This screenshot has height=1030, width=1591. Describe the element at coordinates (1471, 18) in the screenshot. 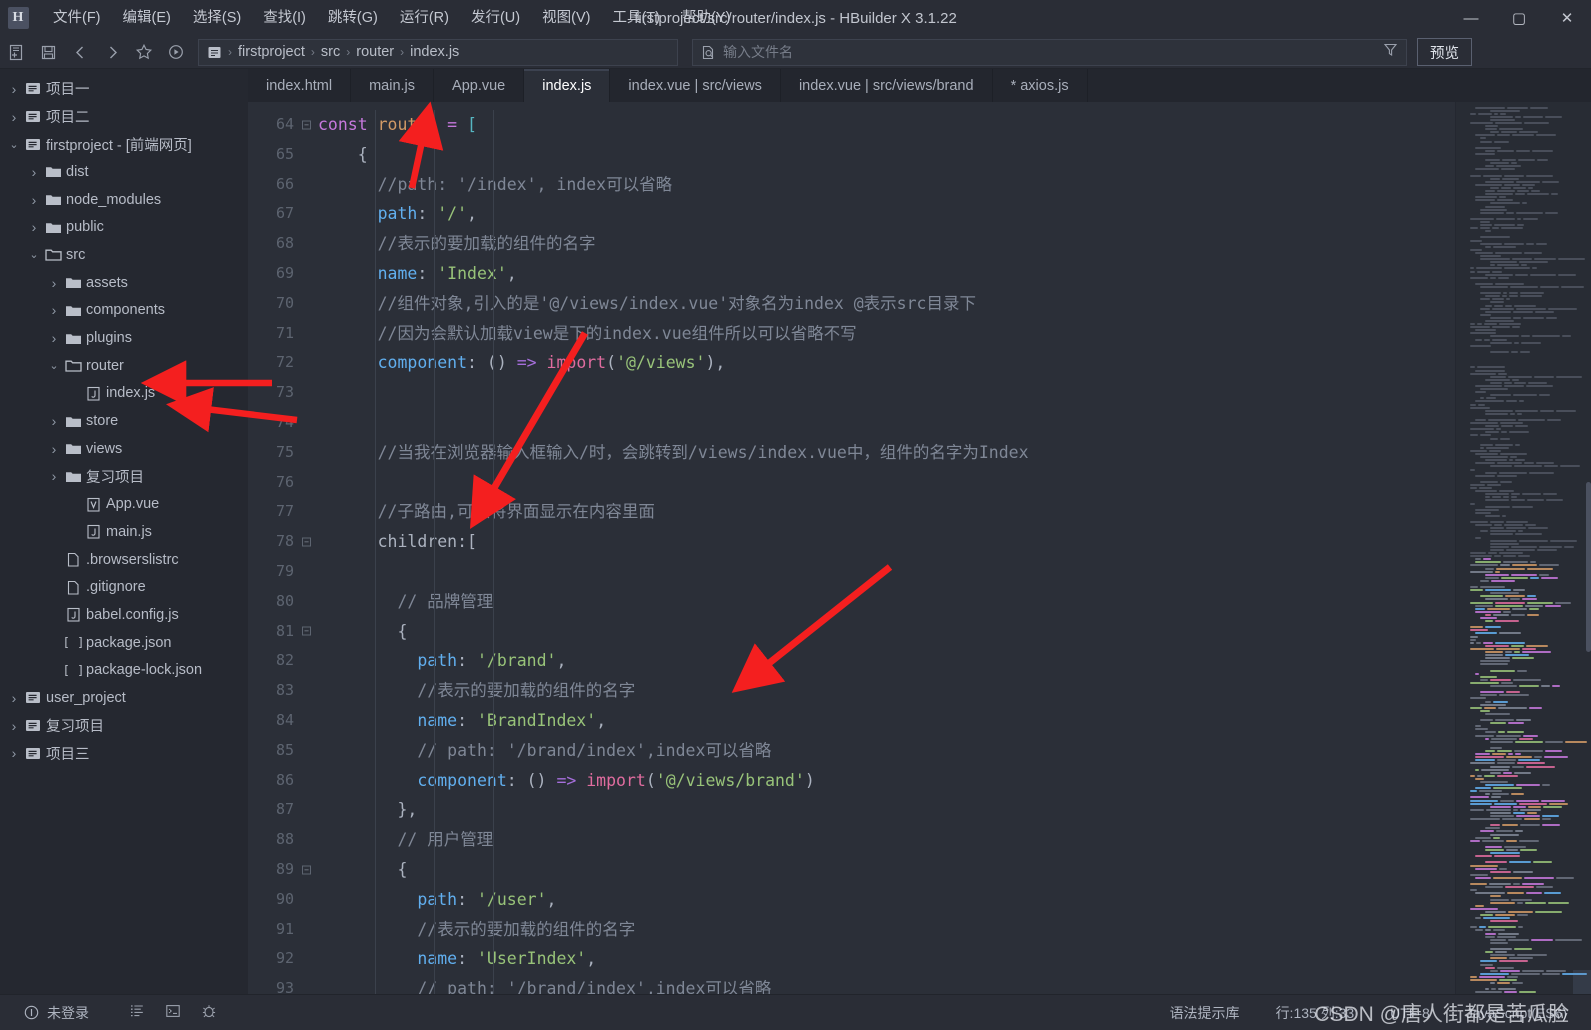

I see `minimize-button: —` at that location.